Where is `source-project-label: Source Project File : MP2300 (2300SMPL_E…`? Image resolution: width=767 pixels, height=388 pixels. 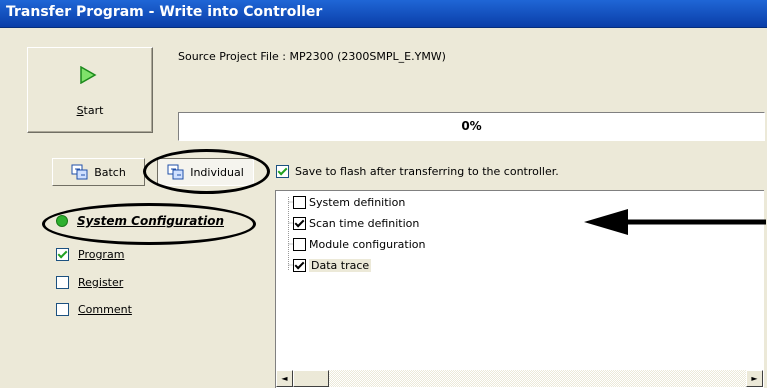 source-project-label: Source Project File : MP2300 (2300SMPL_E… is located at coordinates (312, 56).